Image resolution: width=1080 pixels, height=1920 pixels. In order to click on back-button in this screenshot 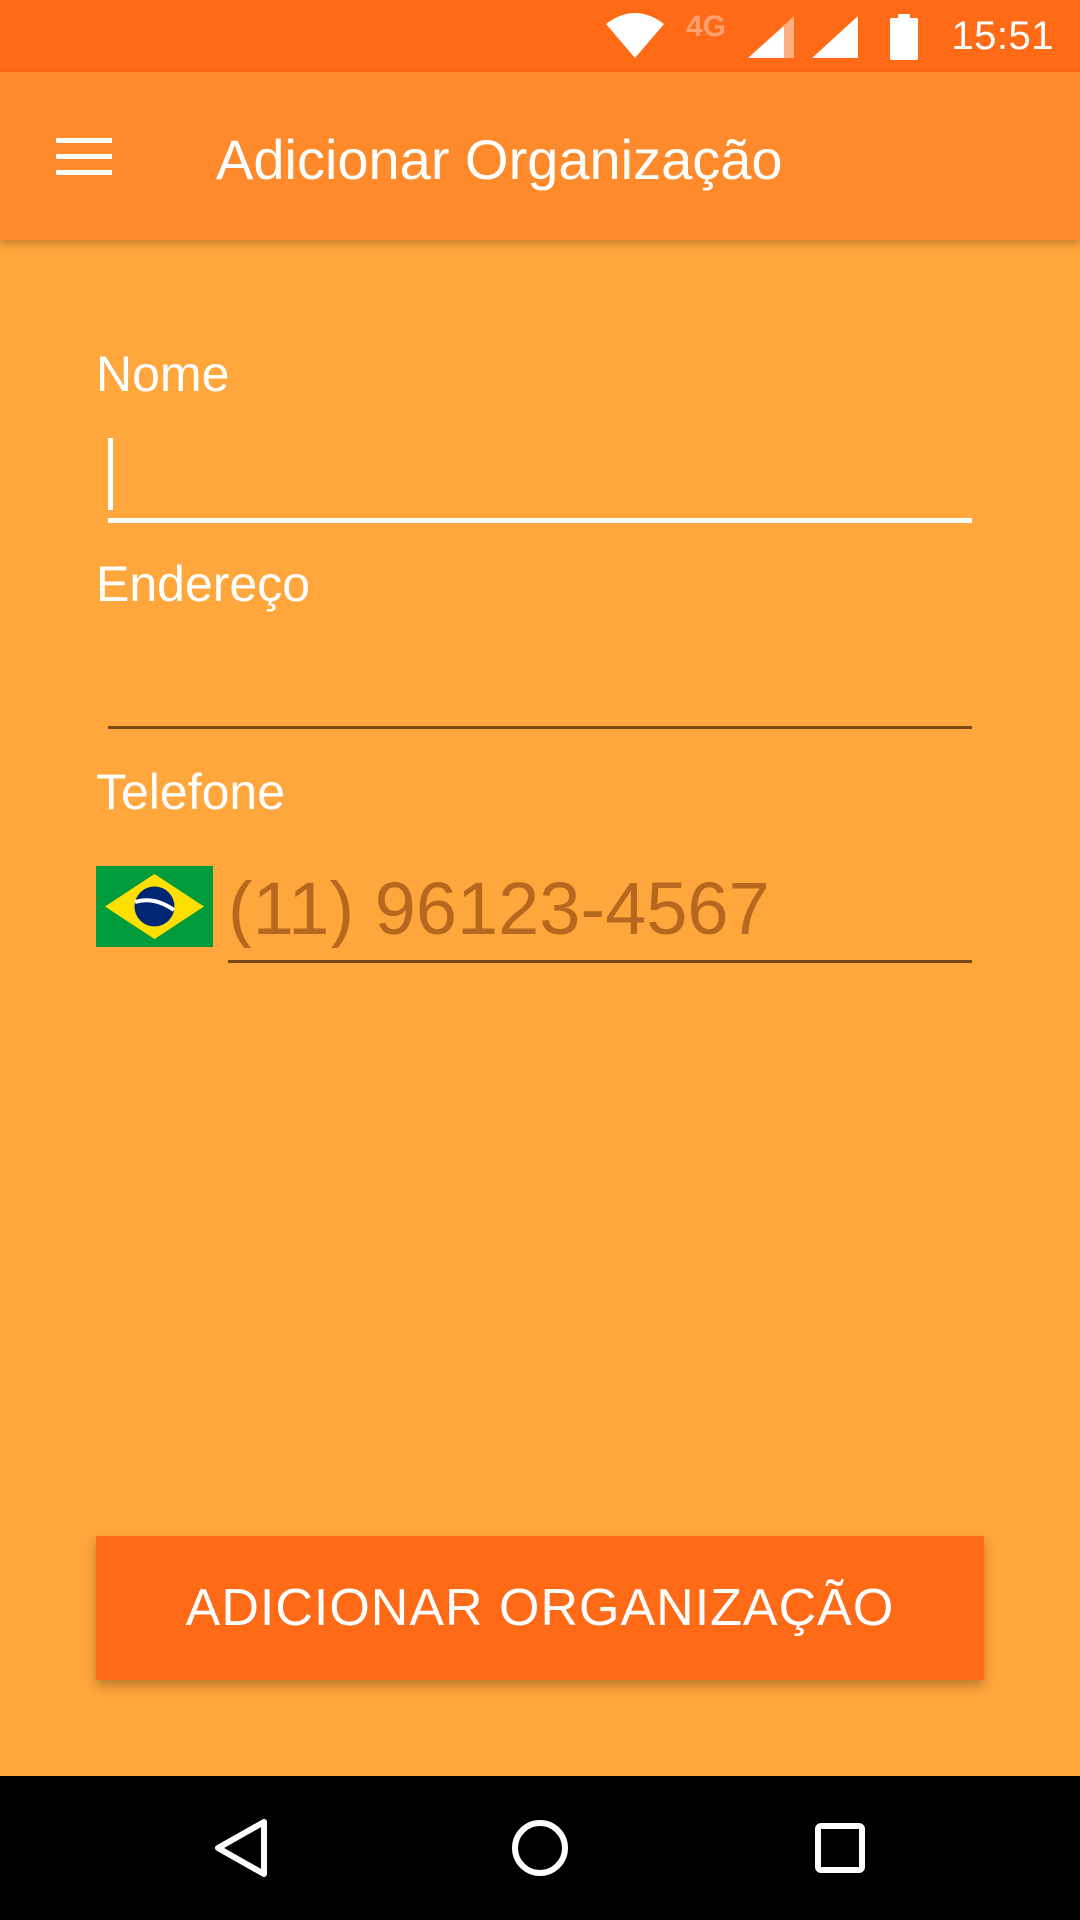, I will do `click(240, 1848)`.